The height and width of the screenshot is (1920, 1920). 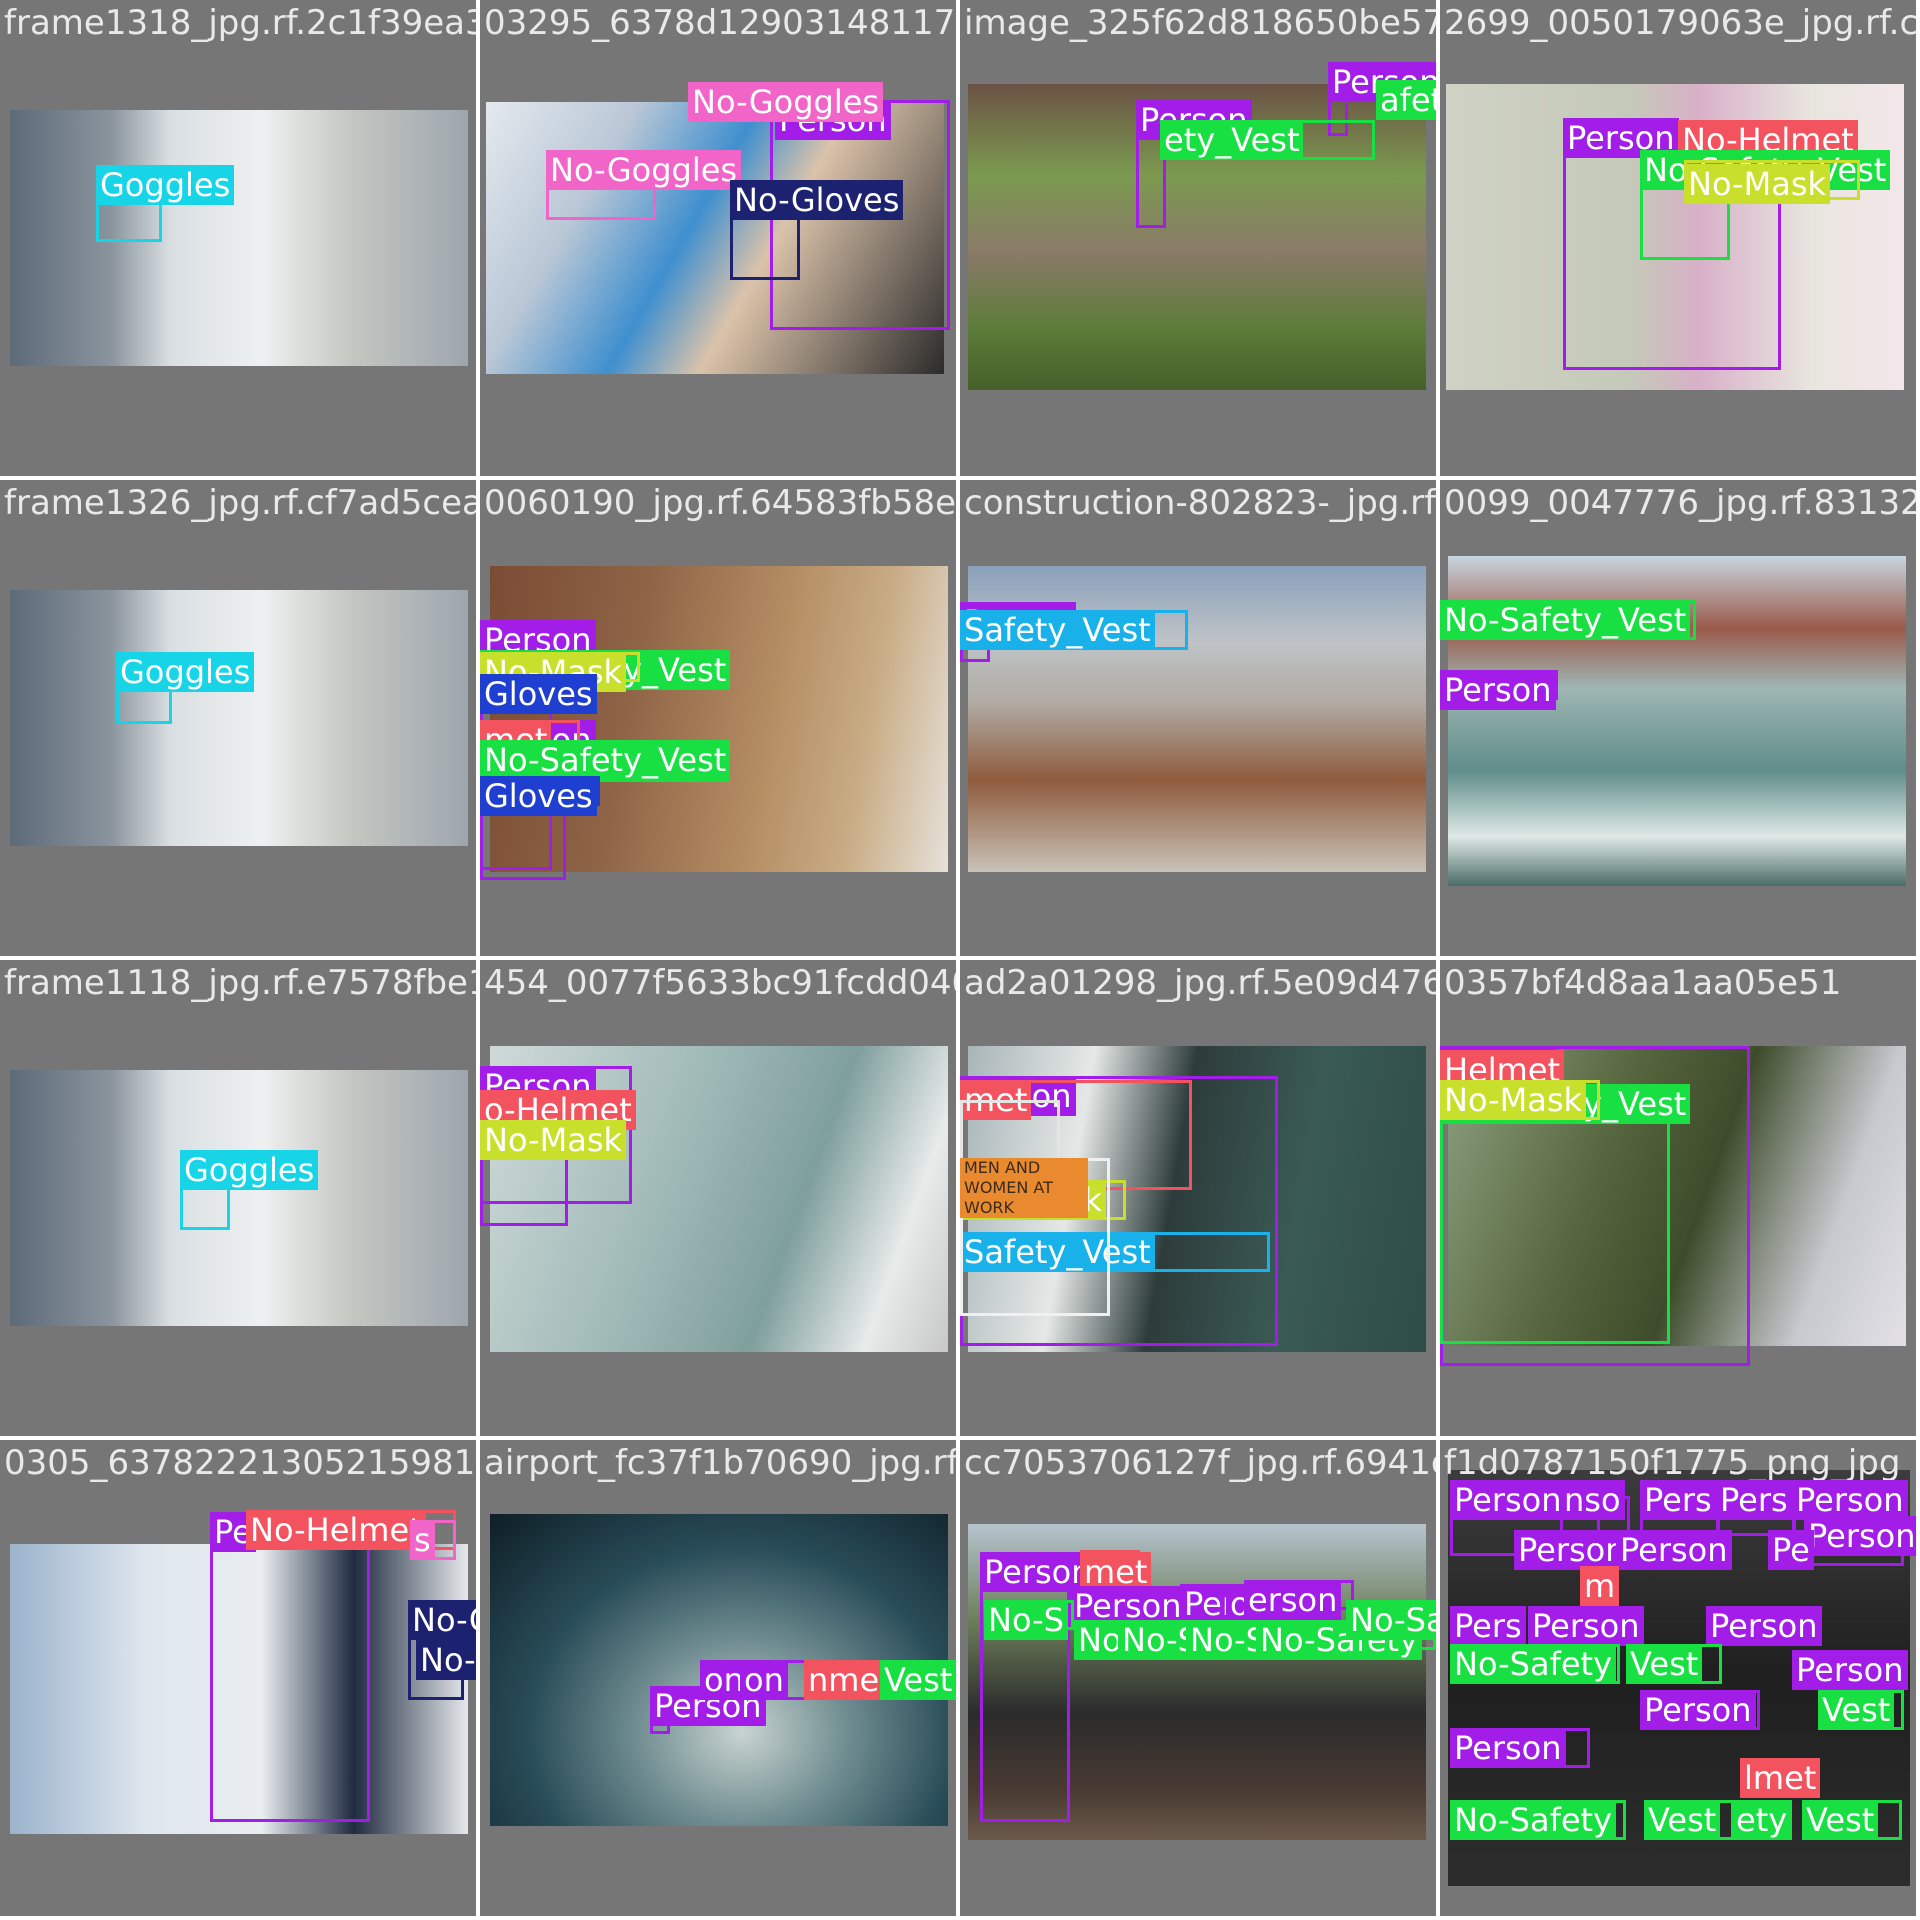 I want to click on detection-label: afety_Vest, so click(x=1406, y=100).